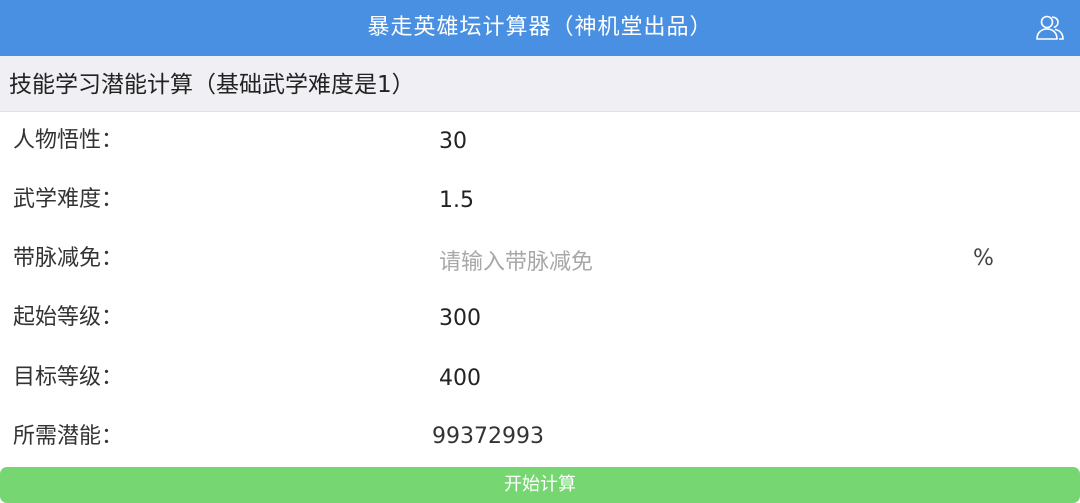 The width and height of the screenshot is (1080, 503). What do you see at coordinates (699, 200) in the screenshot?
I see `difficulty-input` at bounding box center [699, 200].